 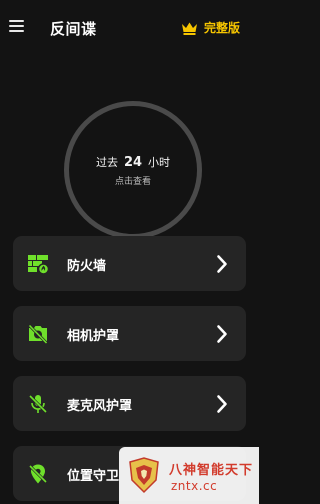 I want to click on premium-button: 完整版, so click(x=210, y=27).